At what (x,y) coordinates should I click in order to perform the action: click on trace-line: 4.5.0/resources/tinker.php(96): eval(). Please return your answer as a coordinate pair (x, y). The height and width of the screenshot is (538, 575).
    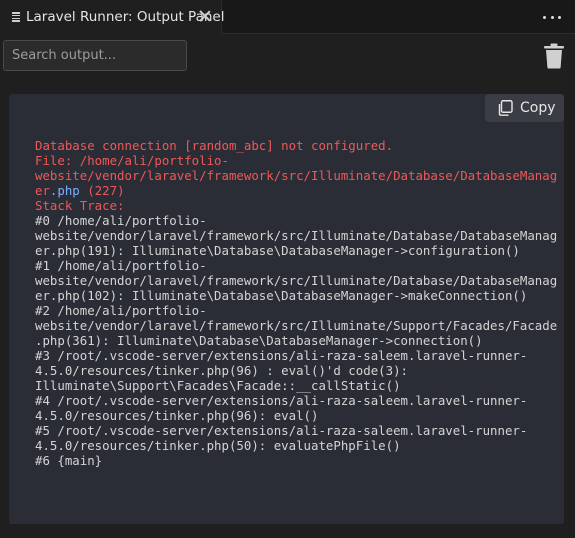
    Looking at the image, I should click on (177, 415).